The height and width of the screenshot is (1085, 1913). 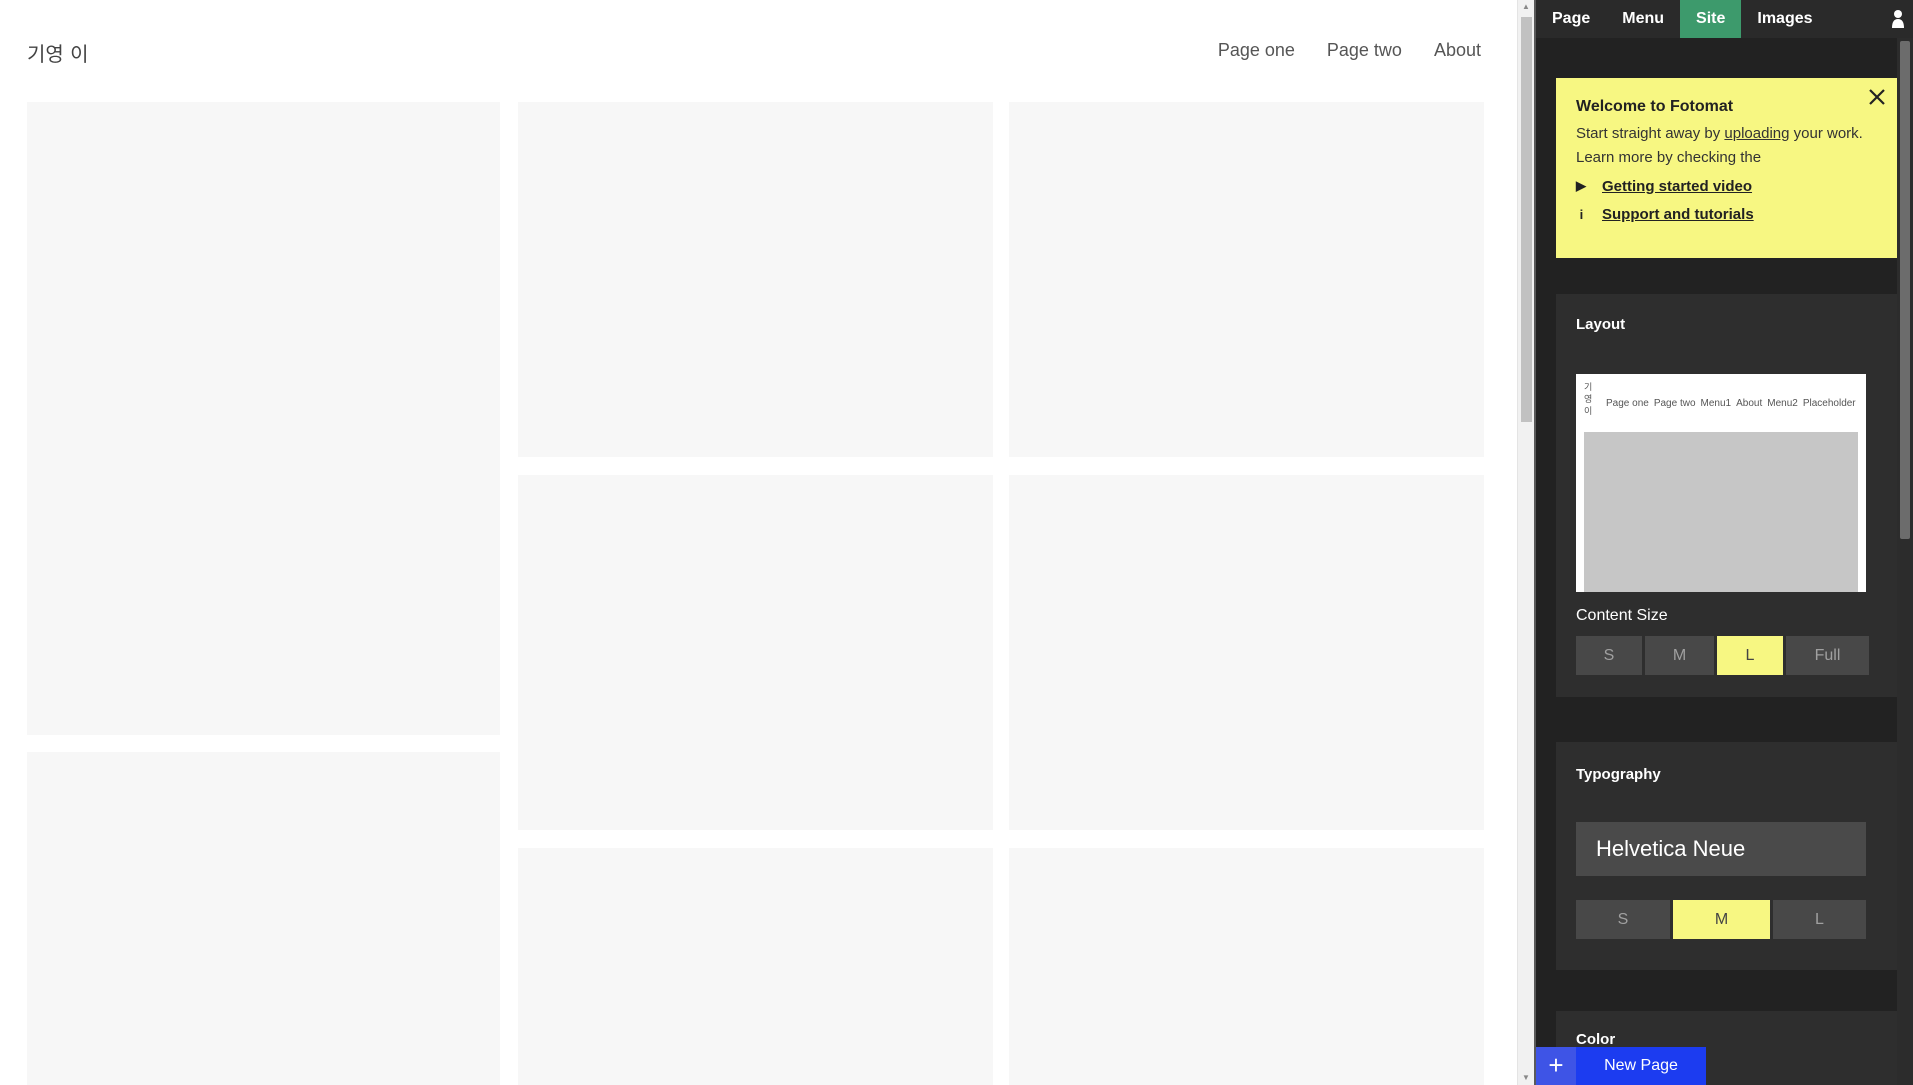 I want to click on scroll-up-icon: ▲, so click(x=1526, y=7).